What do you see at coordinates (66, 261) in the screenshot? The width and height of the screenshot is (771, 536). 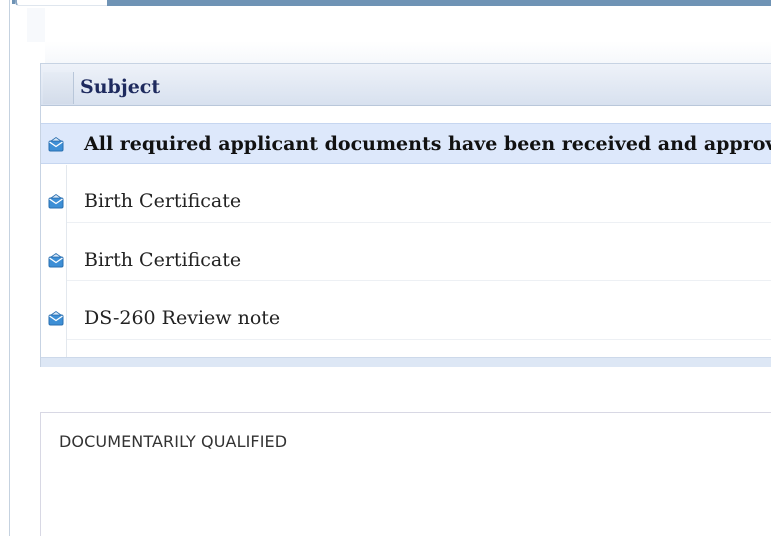 I see `icon-column-divider` at bounding box center [66, 261].